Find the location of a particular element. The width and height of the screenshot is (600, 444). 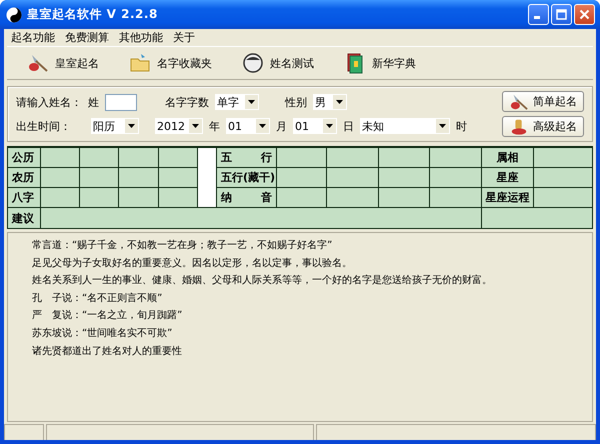

month-dropdown: 01 is located at coordinates (248, 126).